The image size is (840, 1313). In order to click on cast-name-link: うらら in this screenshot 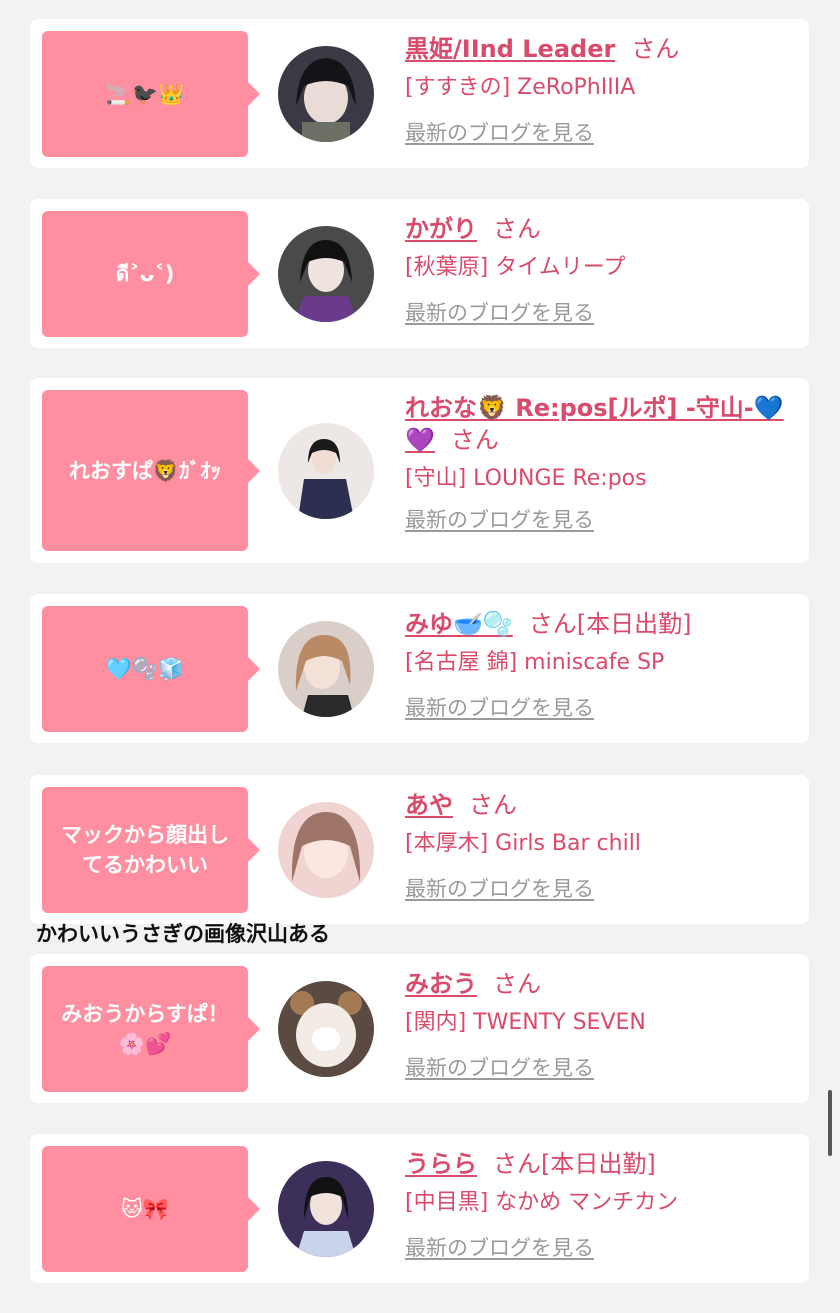, I will do `click(441, 1164)`.